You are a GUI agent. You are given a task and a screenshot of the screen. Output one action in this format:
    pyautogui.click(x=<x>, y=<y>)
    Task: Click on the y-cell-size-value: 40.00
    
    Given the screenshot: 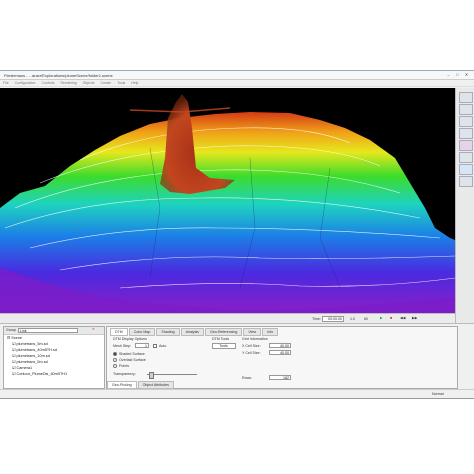 What is the action you would take?
    pyautogui.click(x=280, y=352)
    